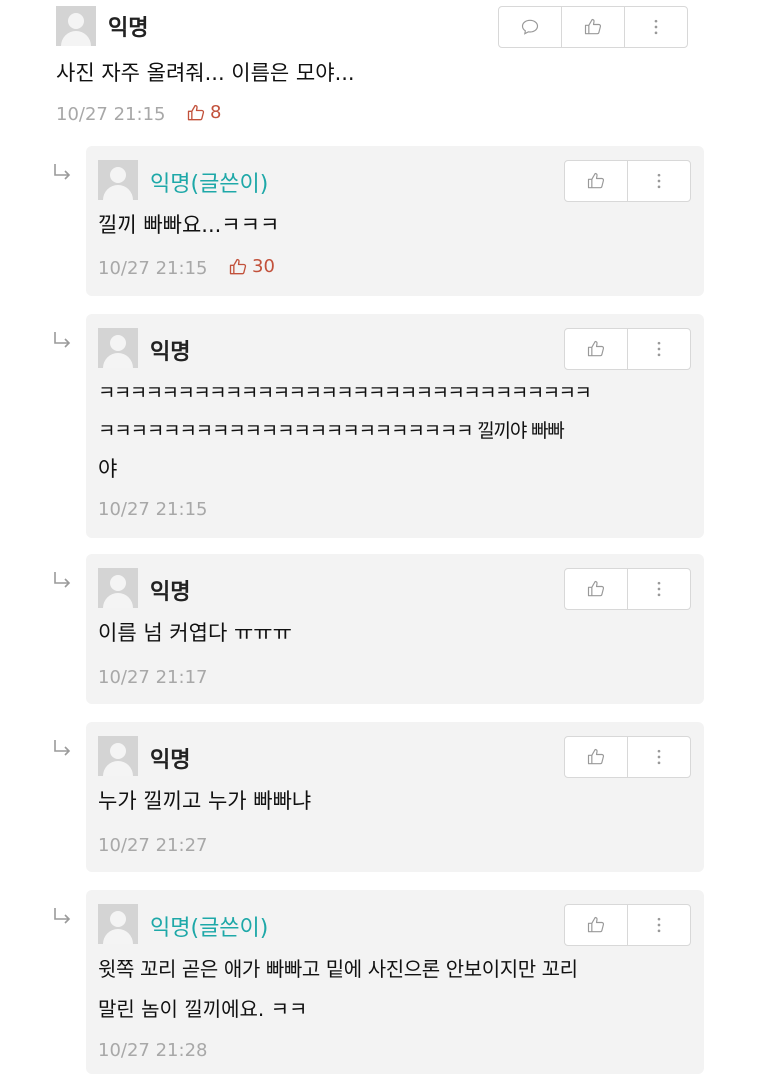 Image resolution: width=777 pixels, height=1078 pixels. What do you see at coordinates (331, 431) in the screenshot?
I see `reply-text-line: ㅋㅋㅋㅋㅋㅋㅋㅋㅋㅋㅋㅋㅋㅋㅋㅋㅋㅋㅋㅋㅋㅋㅋ 낄끼야 빠빠` at bounding box center [331, 431].